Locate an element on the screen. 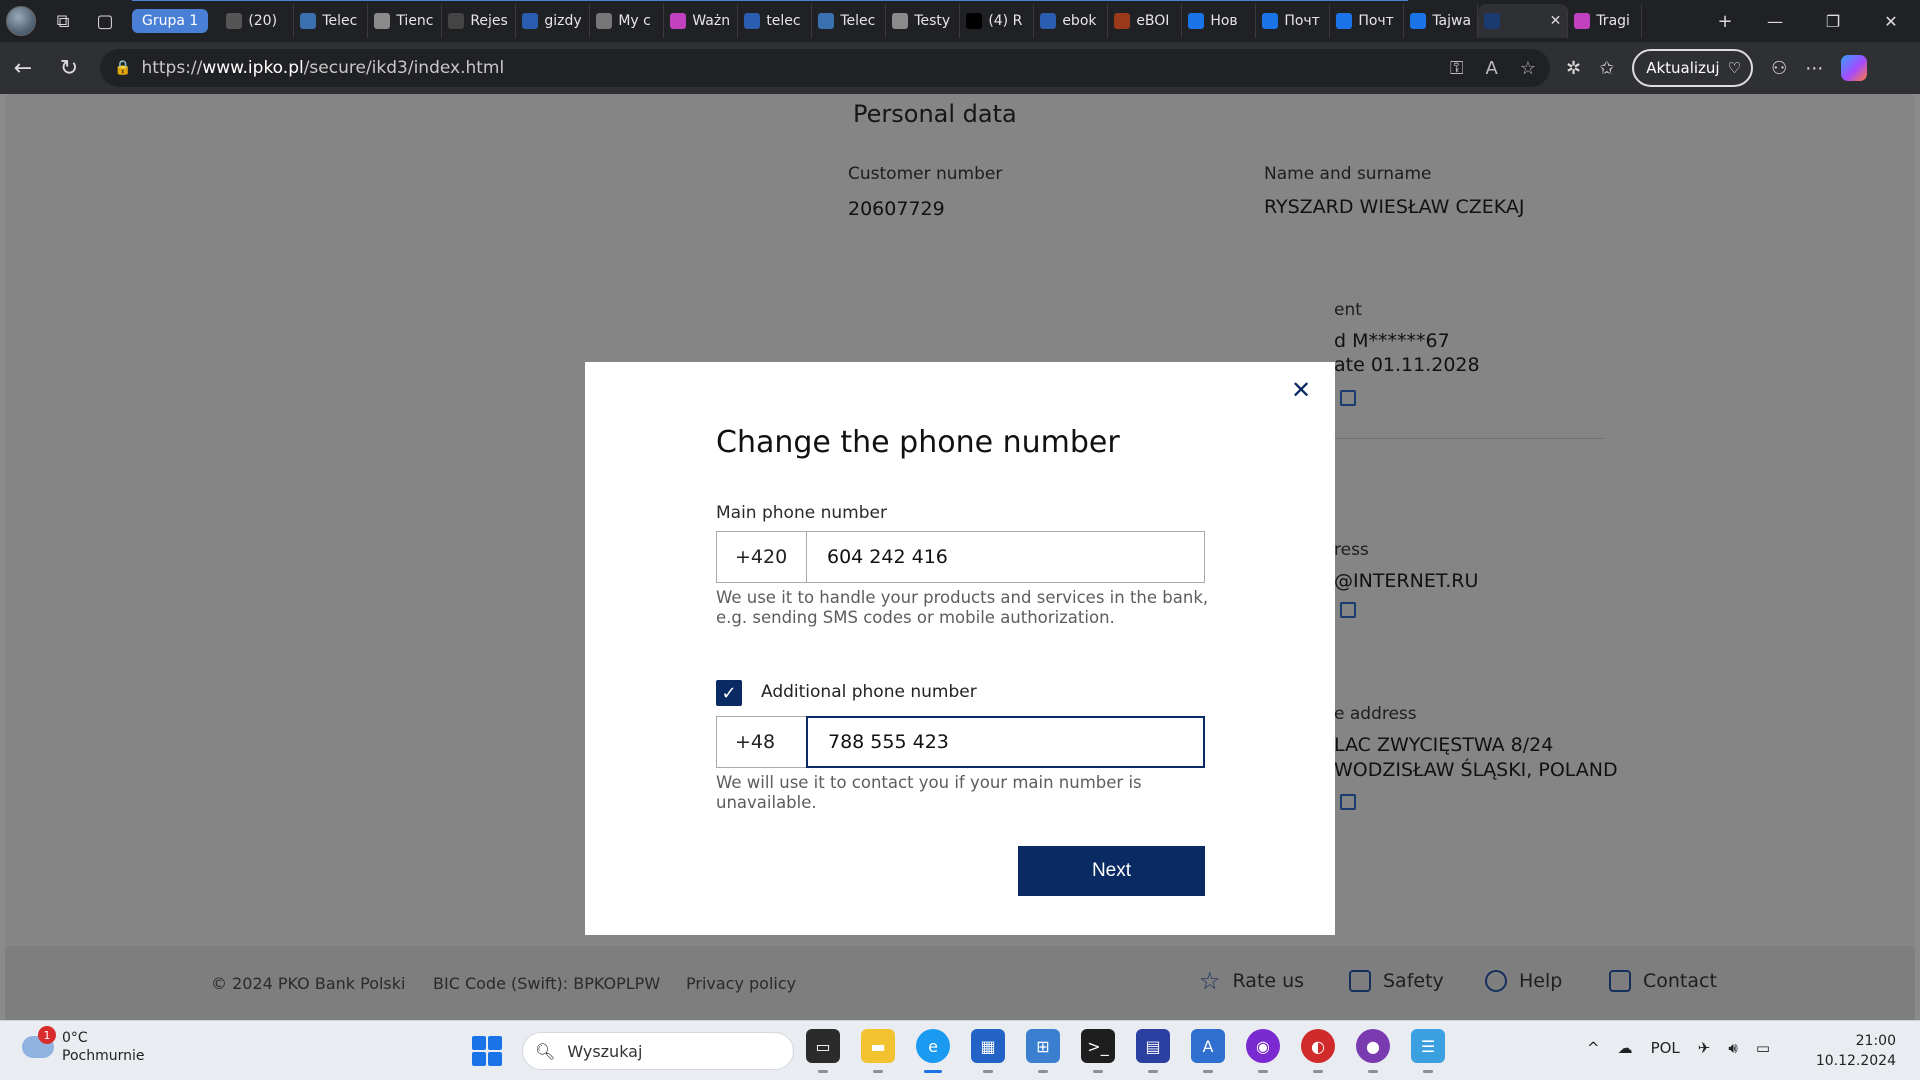 This screenshot has width=1920, height=1080. butterfly-icon is located at coordinates (678, 21).